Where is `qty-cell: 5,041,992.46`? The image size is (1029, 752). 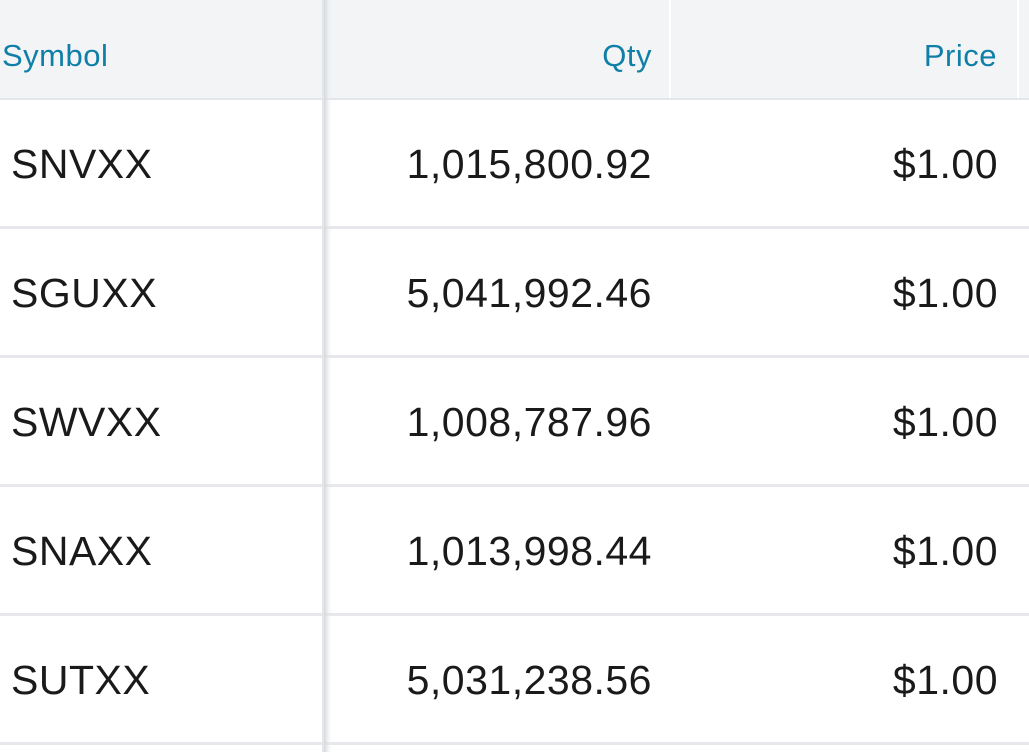 qty-cell: 5,041,992.46 is located at coordinates (529, 293).